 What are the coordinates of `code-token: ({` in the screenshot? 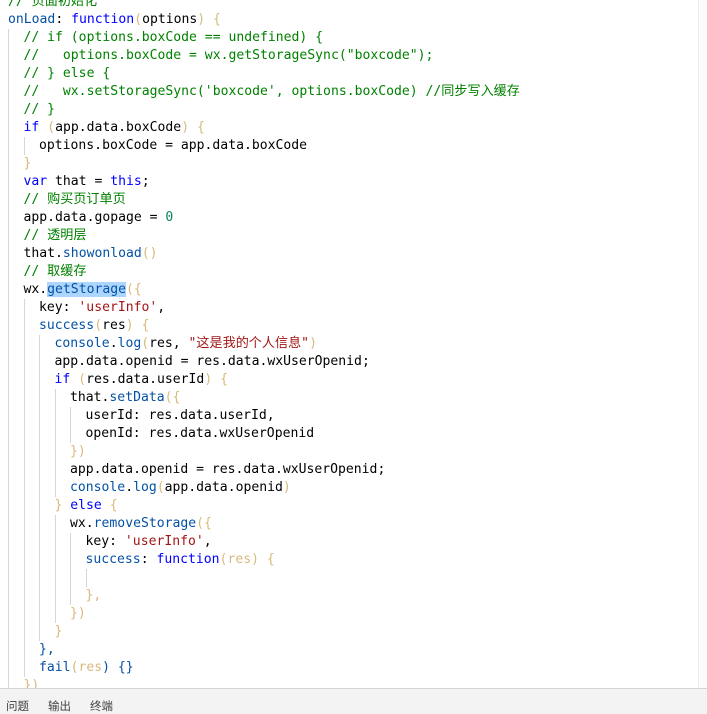 It's located at (172, 397).